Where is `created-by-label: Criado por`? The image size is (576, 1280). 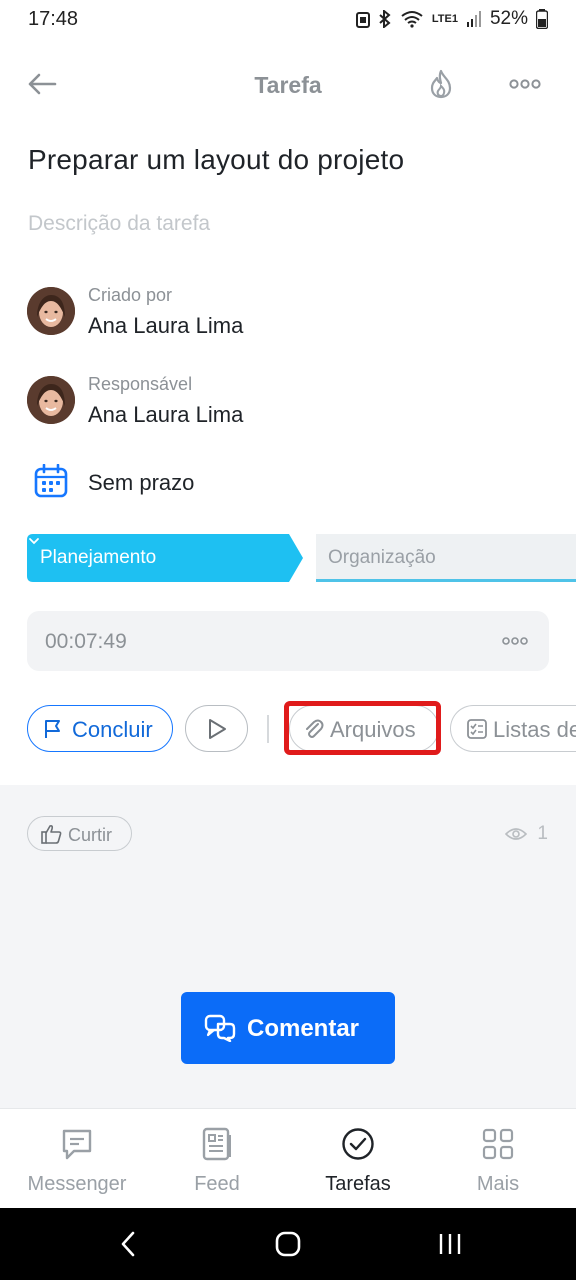 created-by-label: Criado por is located at coordinates (130, 295).